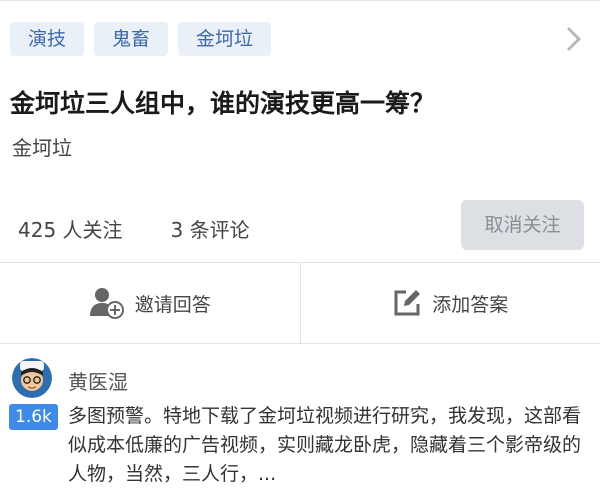 The height and width of the screenshot is (496, 600). What do you see at coordinates (33, 417) in the screenshot?
I see `vote-count-badge: 1.6k` at bounding box center [33, 417].